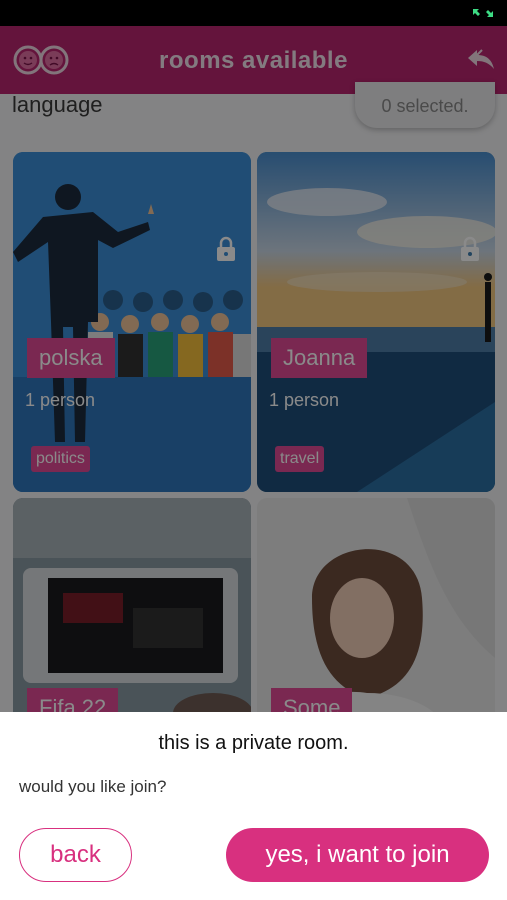  Describe the element at coordinates (483, 13) in the screenshot. I see `expand-arrows-icon` at that location.